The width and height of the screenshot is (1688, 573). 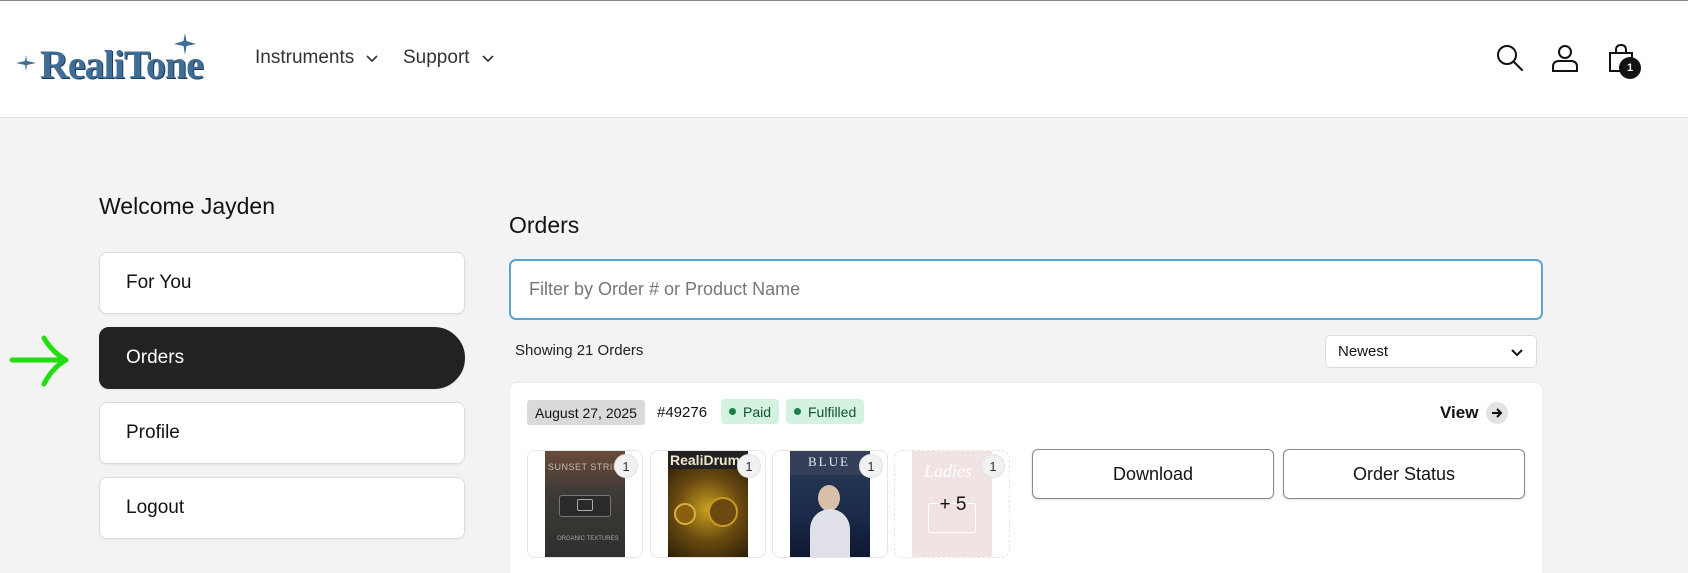 I want to click on welcome-heading: Welcome Jayden, so click(x=187, y=206).